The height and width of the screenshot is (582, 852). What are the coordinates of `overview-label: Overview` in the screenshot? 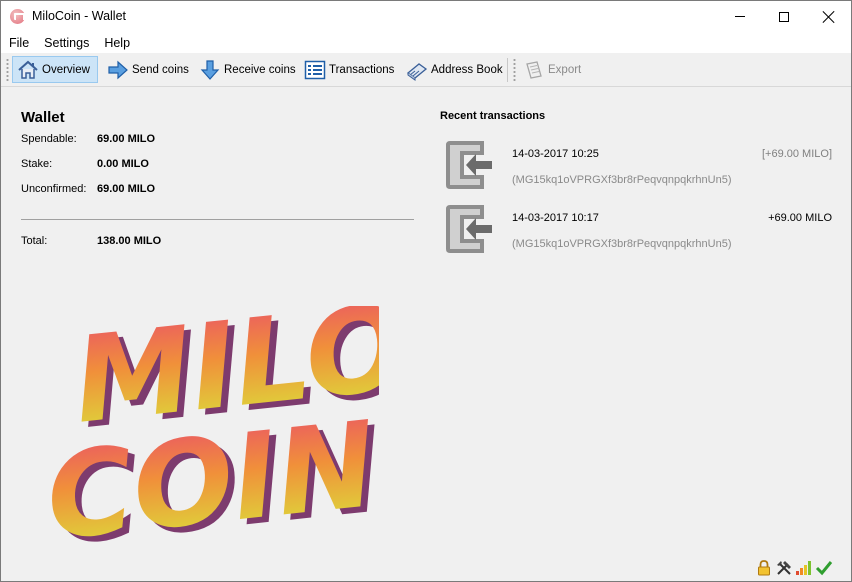 It's located at (66, 69).